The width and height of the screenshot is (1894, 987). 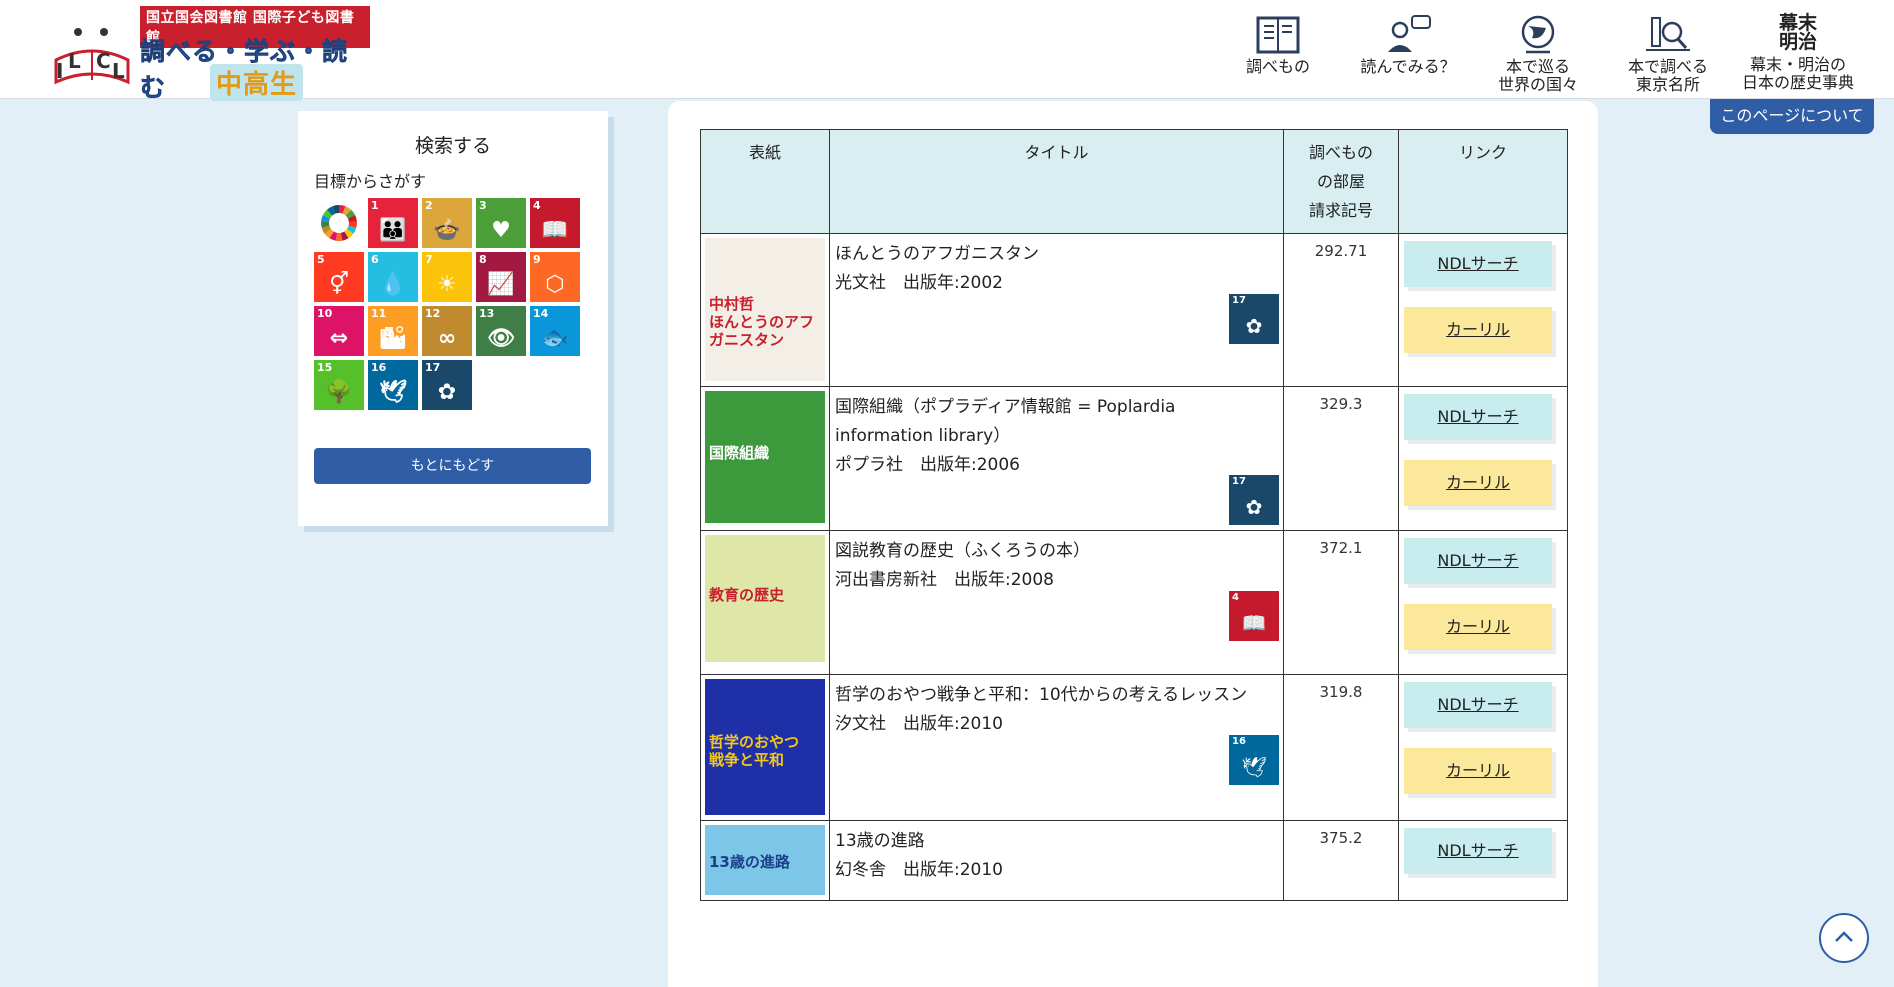 What do you see at coordinates (1667, 75) in the screenshot?
I see `nav-label: 本で調べる 東京名所` at bounding box center [1667, 75].